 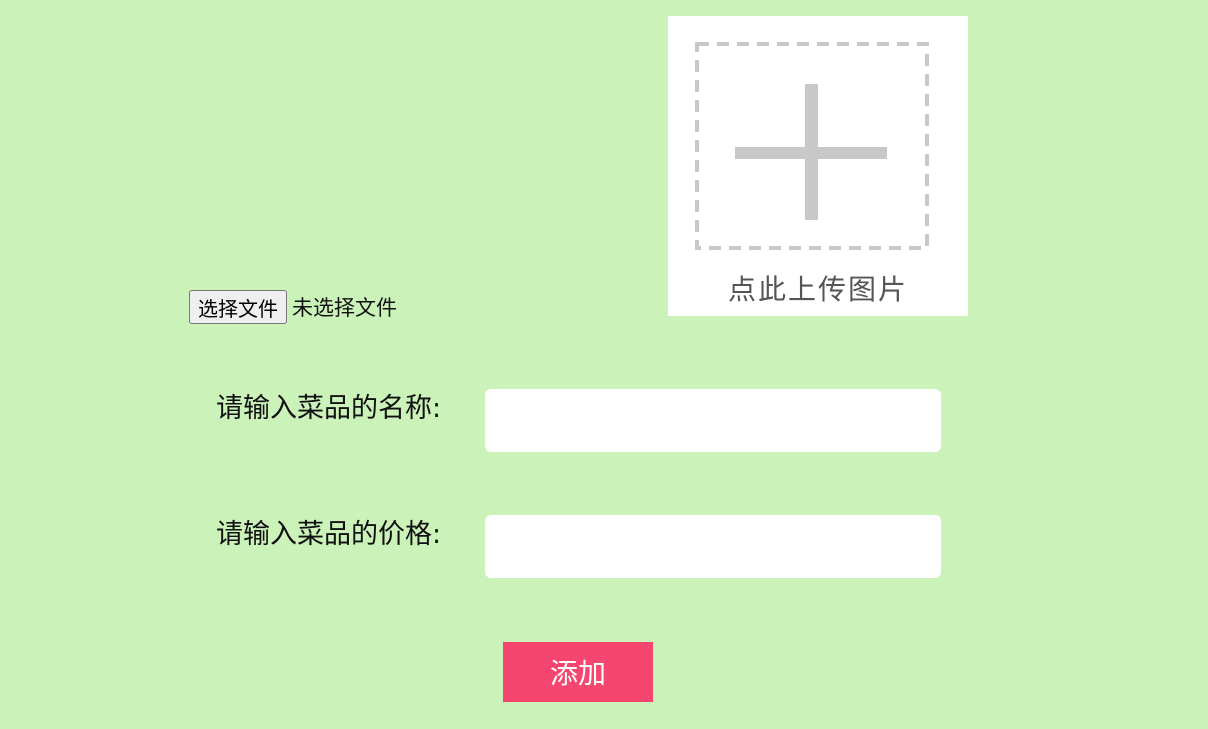 What do you see at coordinates (329, 408) in the screenshot?
I see `dish-name-label: 请输入菜品的名称:` at bounding box center [329, 408].